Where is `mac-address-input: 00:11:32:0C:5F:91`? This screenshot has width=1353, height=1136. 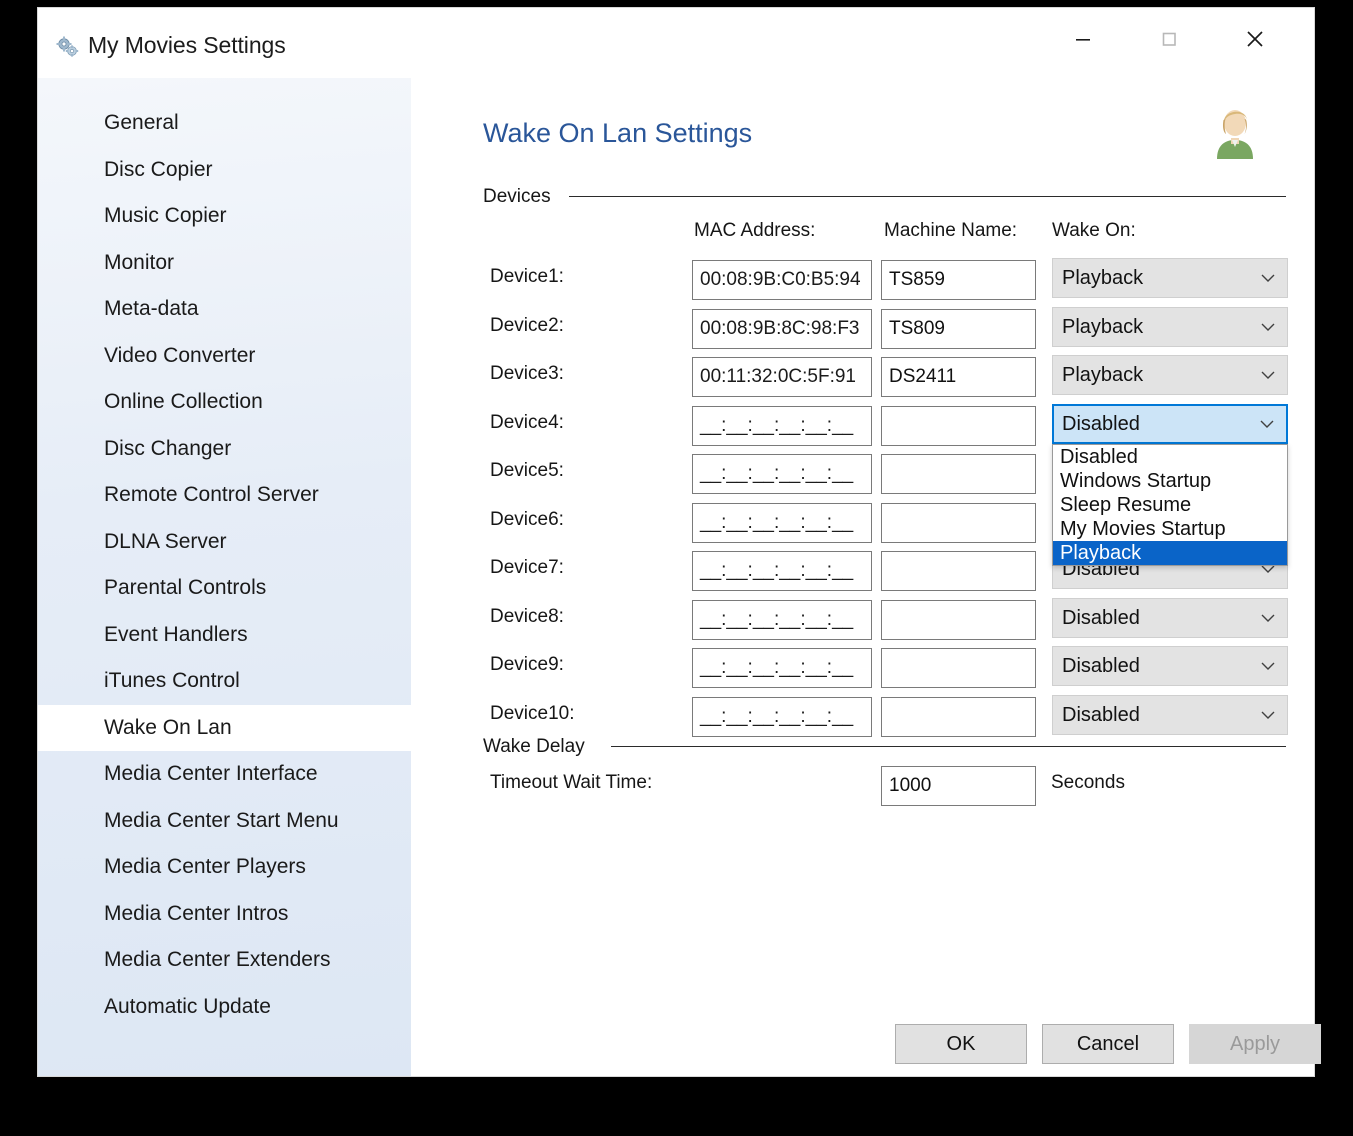
mac-address-input: 00:11:32:0C:5F:91 is located at coordinates (782, 377).